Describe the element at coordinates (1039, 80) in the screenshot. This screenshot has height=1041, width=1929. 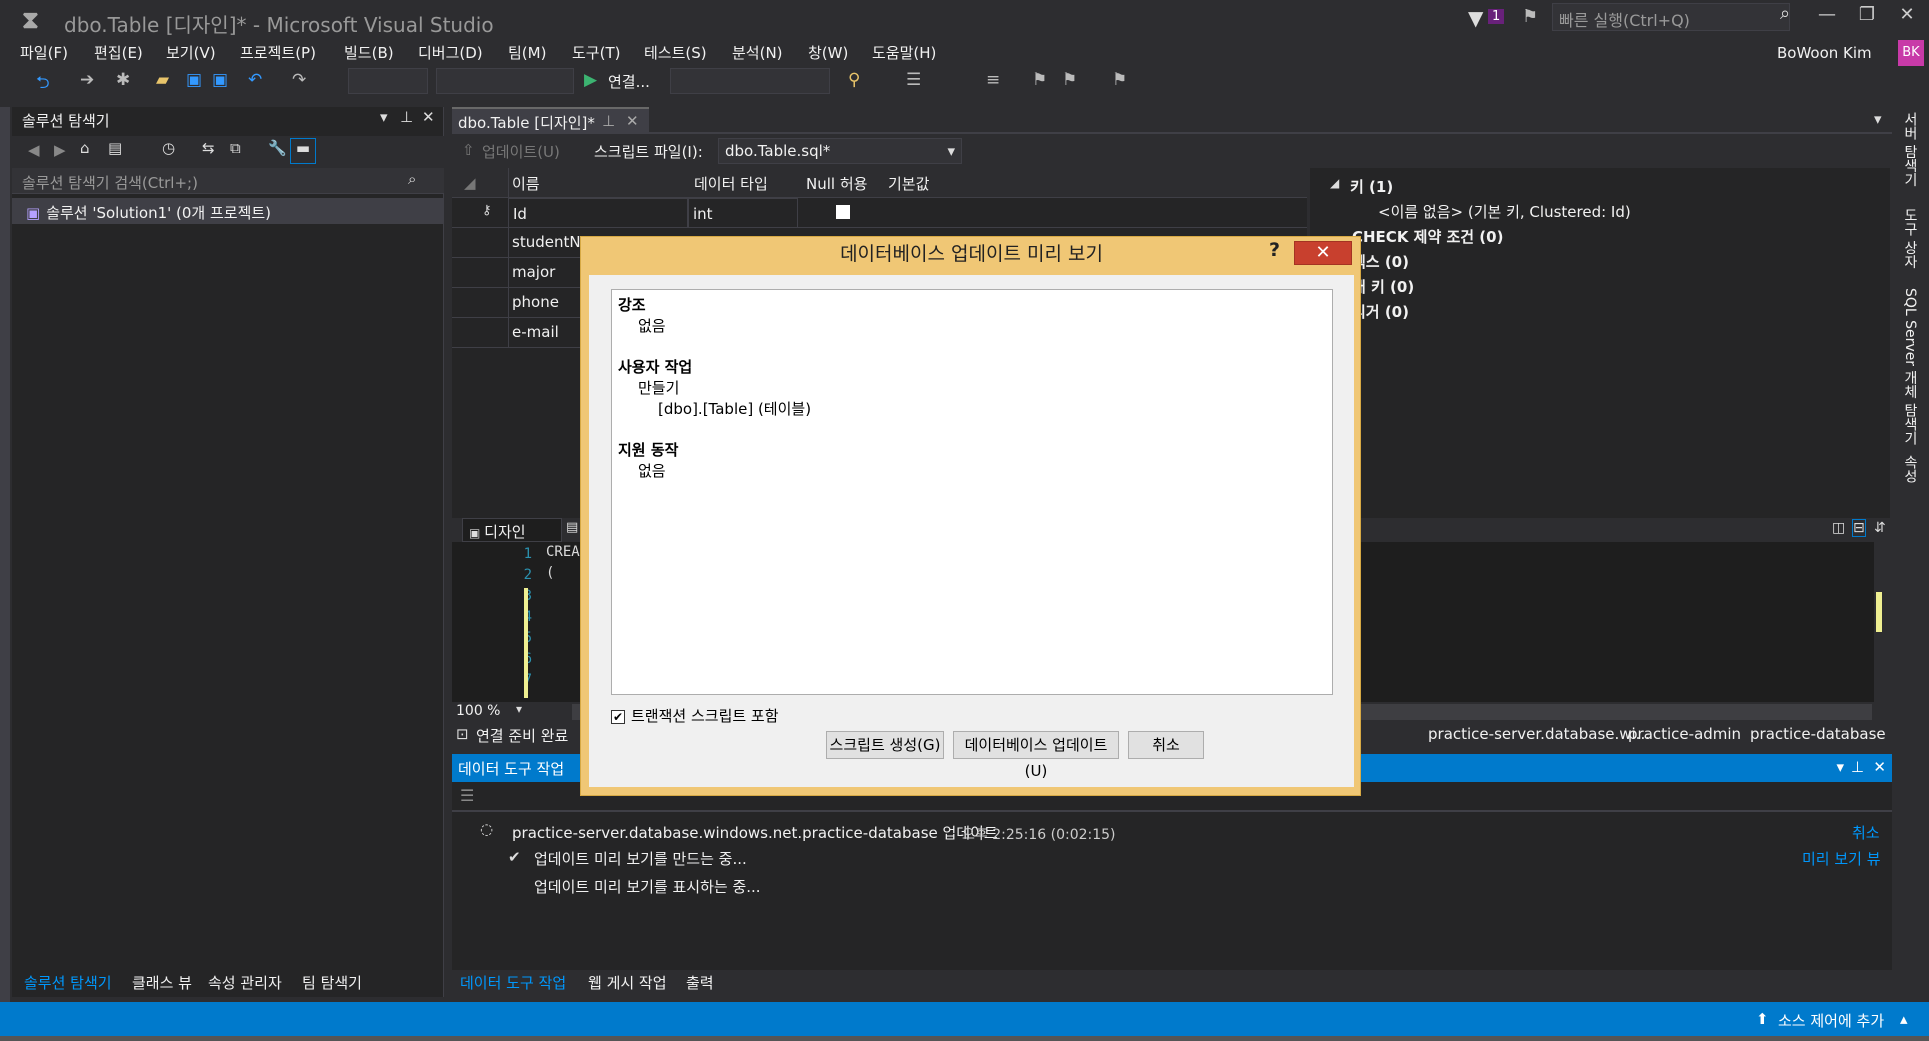
I see `bookmark-icon: ⚑` at that location.